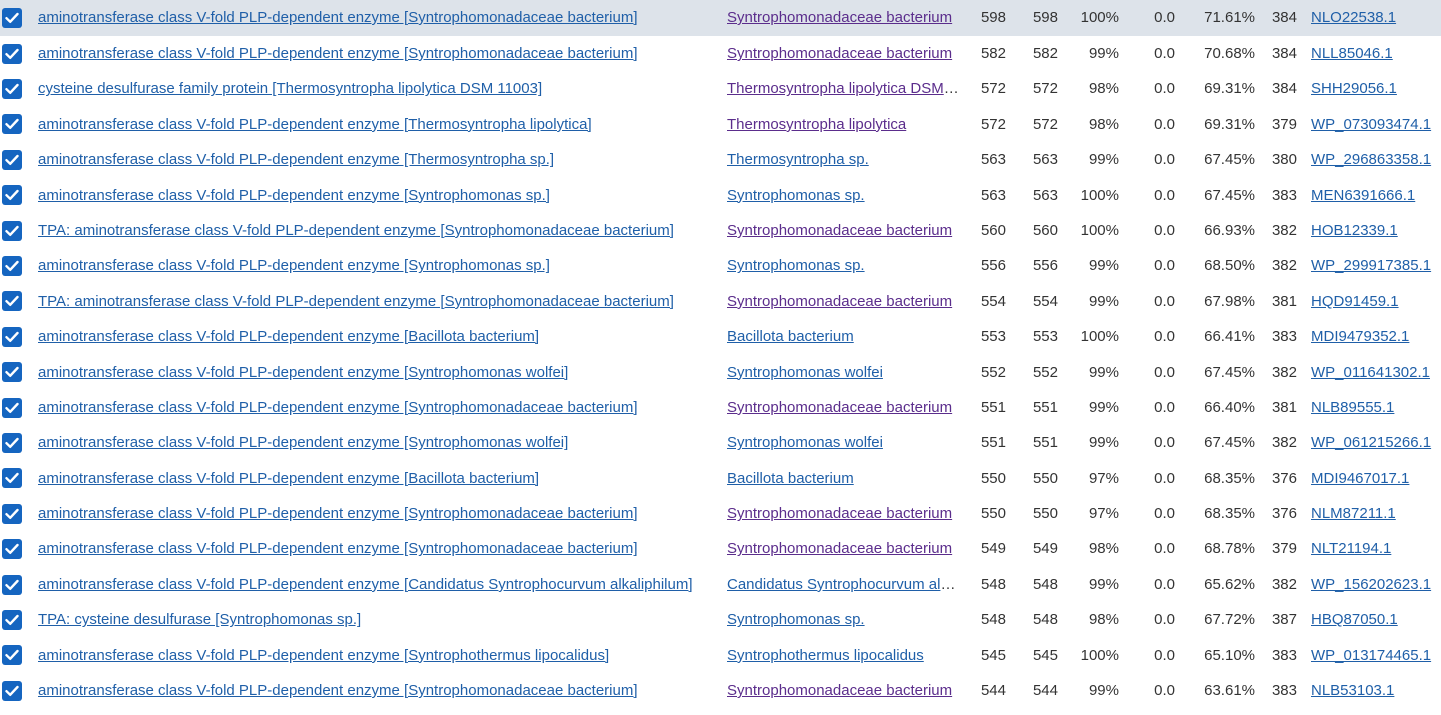 This screenshot has width=1441, height=715. I want to click on accession-link: NLB53103.1, so click(1352, 690).